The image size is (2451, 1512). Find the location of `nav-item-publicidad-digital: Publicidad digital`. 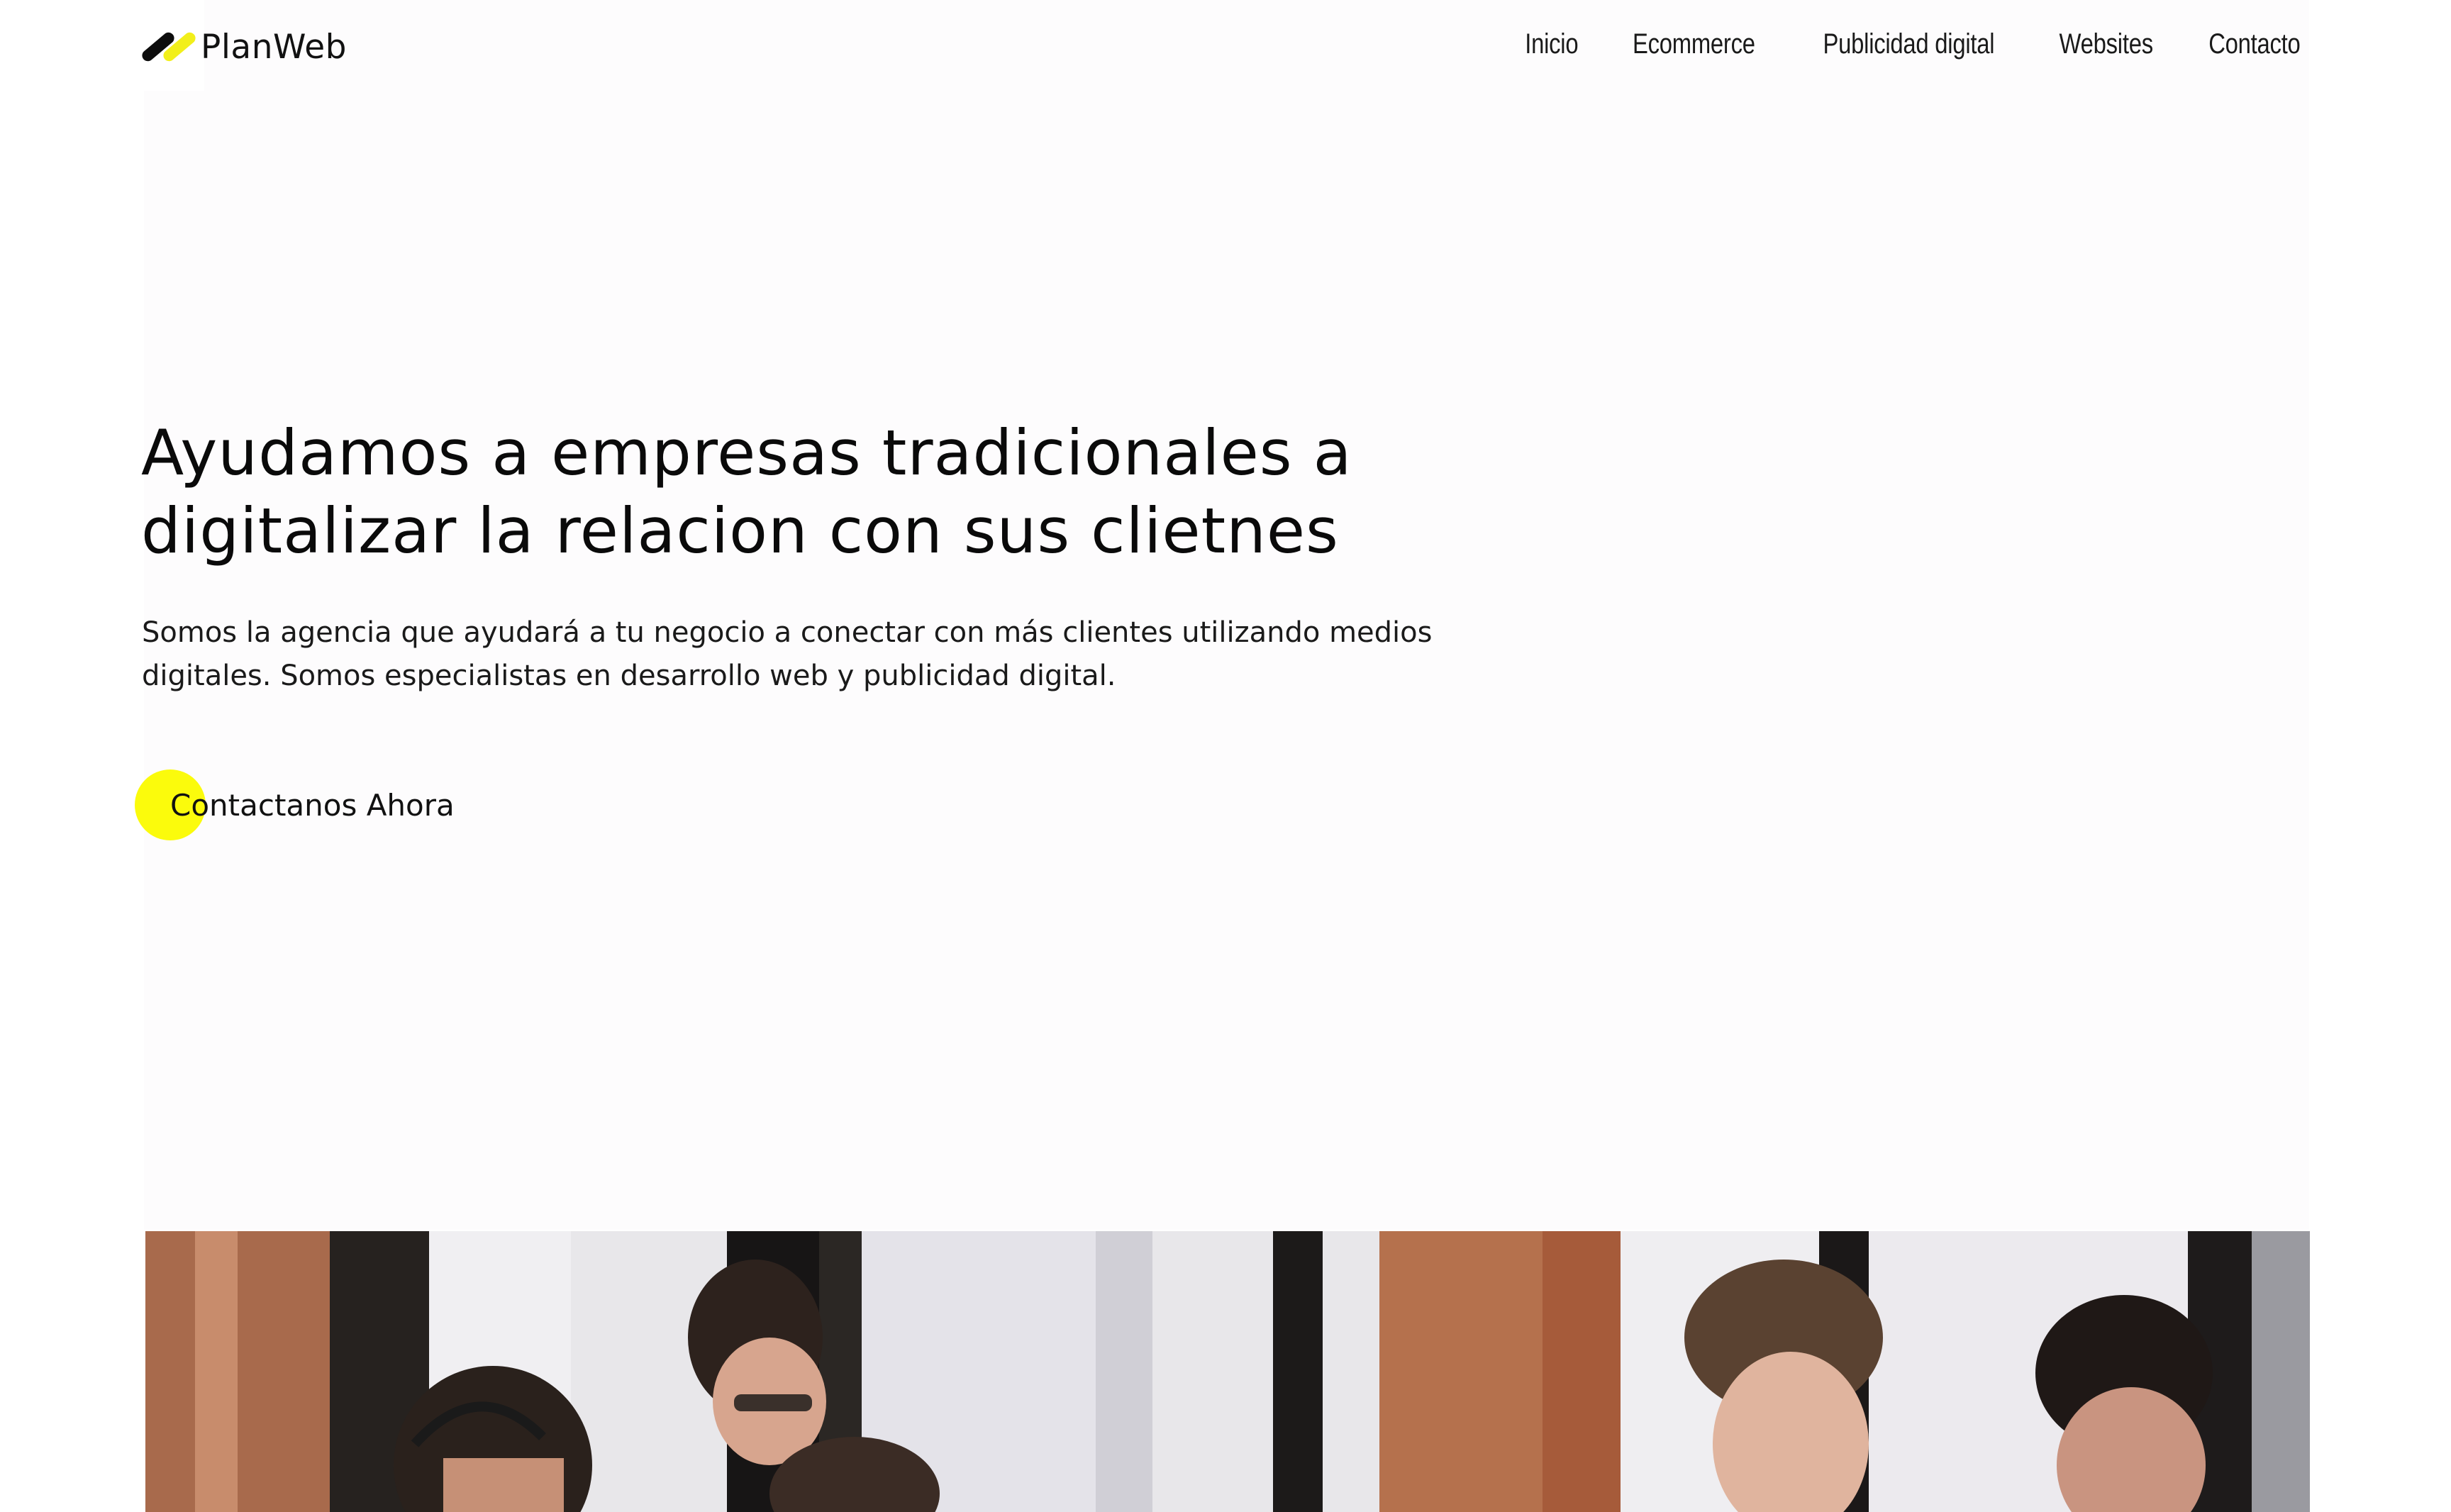

nav-item-publicidad-digital: Publicidad digital is located at coordinates (1909, 44).